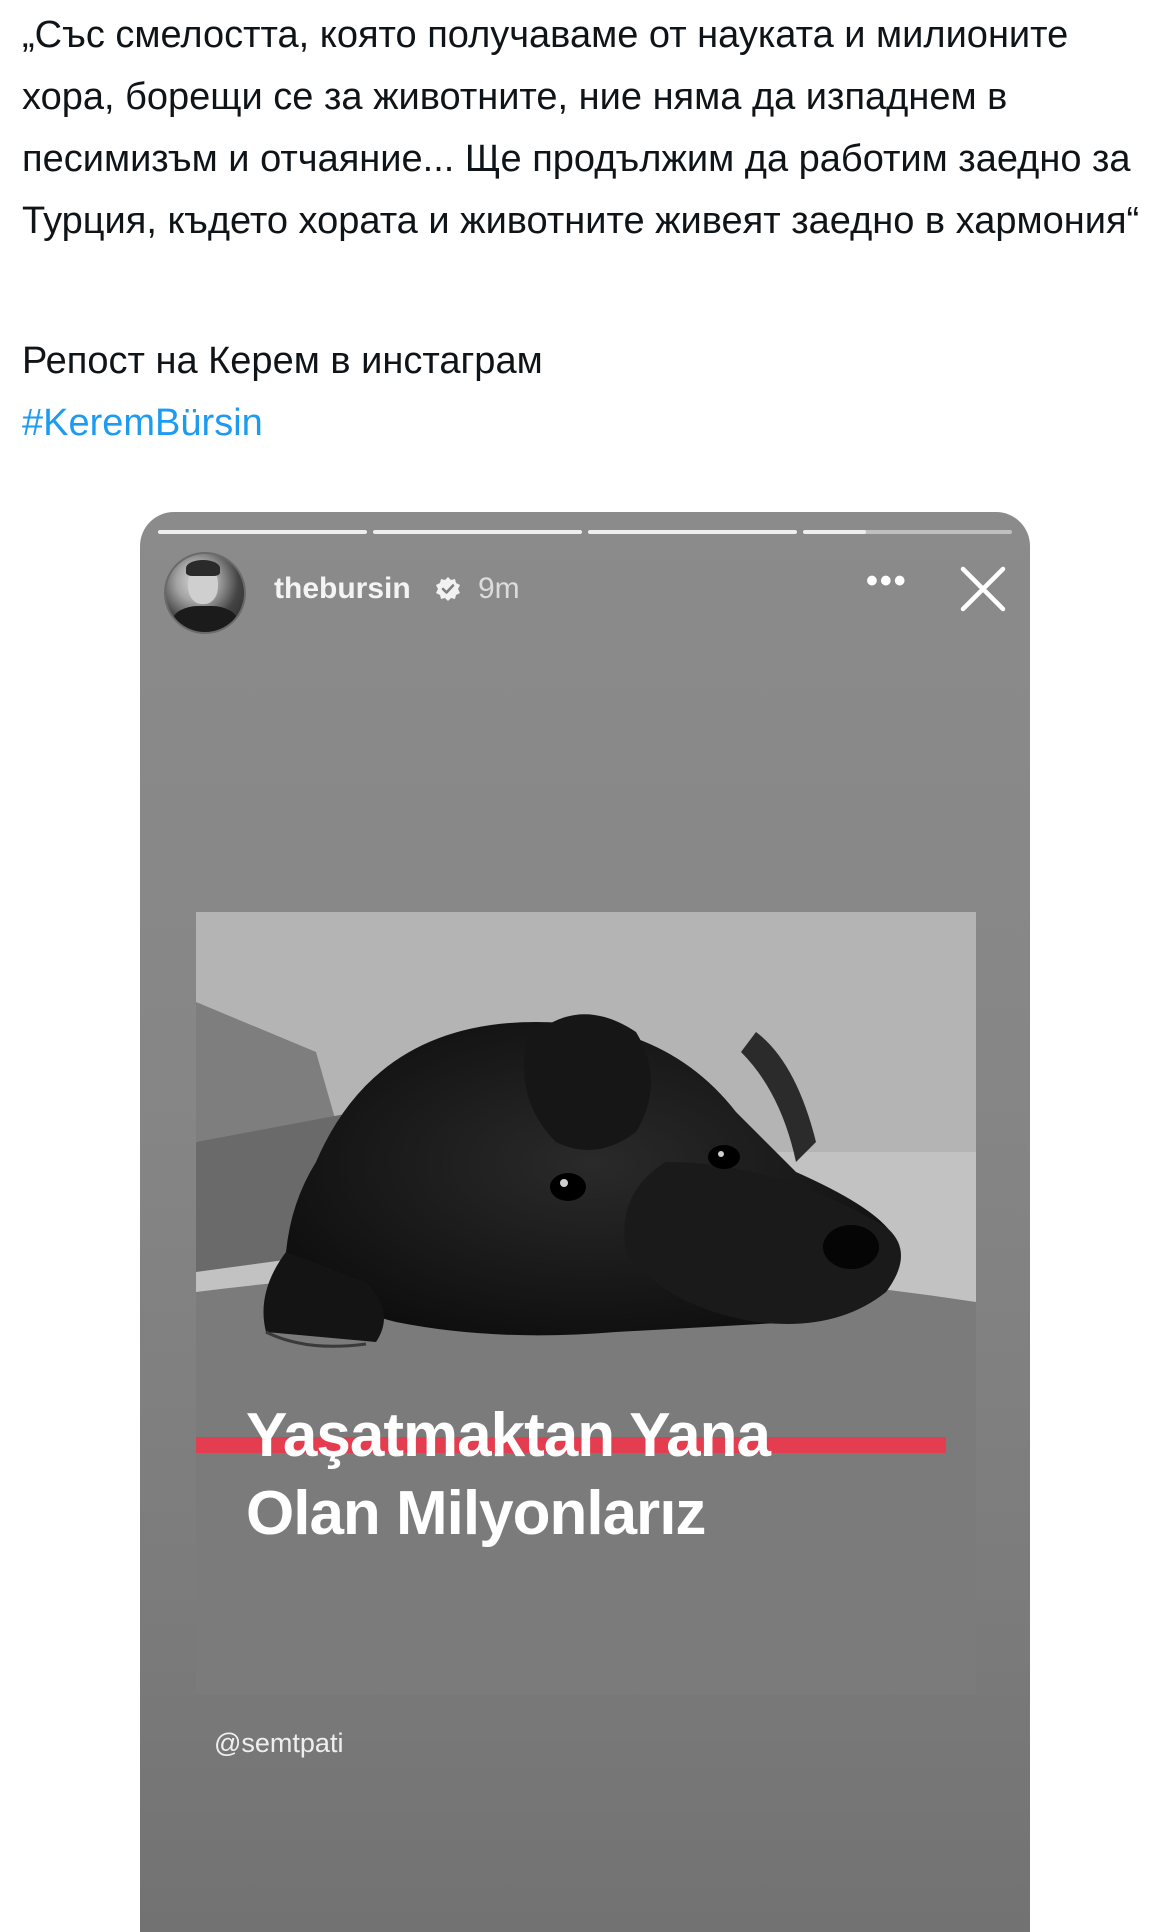 This screenshot has width=1170, height=1932. What do you see at coordinates (279, 1743) in the screenshot?
I see `image-credit: @semtpati` at bounding box center [279, 1743].